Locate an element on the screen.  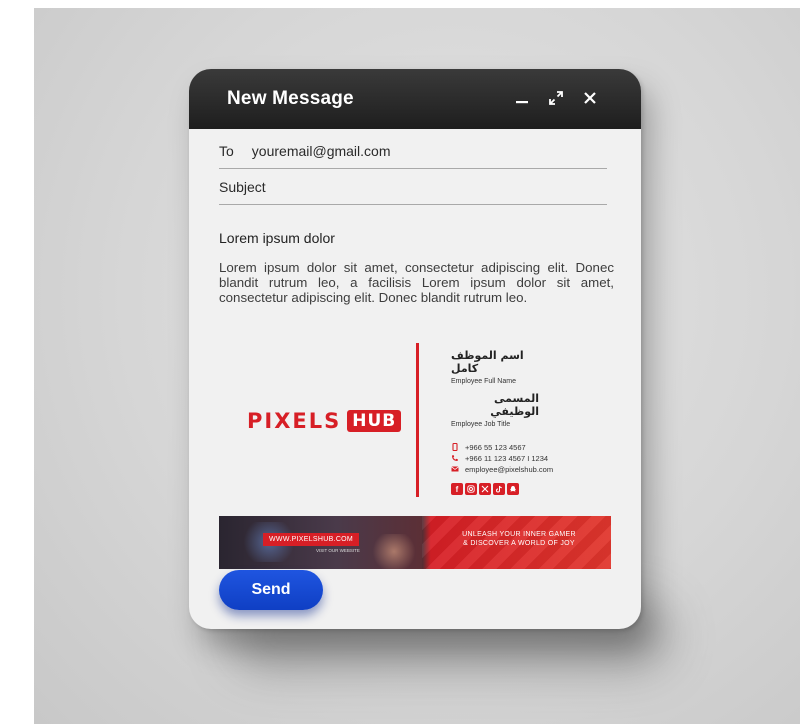
signature-divider is located at coordinates (417, 420).